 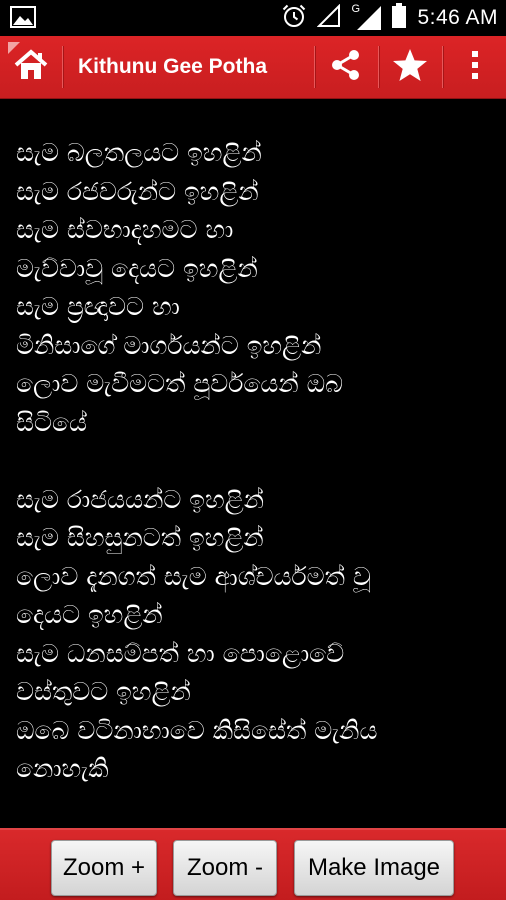 What do you see at coordinates (169, 345) in the screenshot?
I see `lyric-line: මිනිසාගේ මාර්ගයන්ට ඉහළින්` at bounding box center [169, 345].